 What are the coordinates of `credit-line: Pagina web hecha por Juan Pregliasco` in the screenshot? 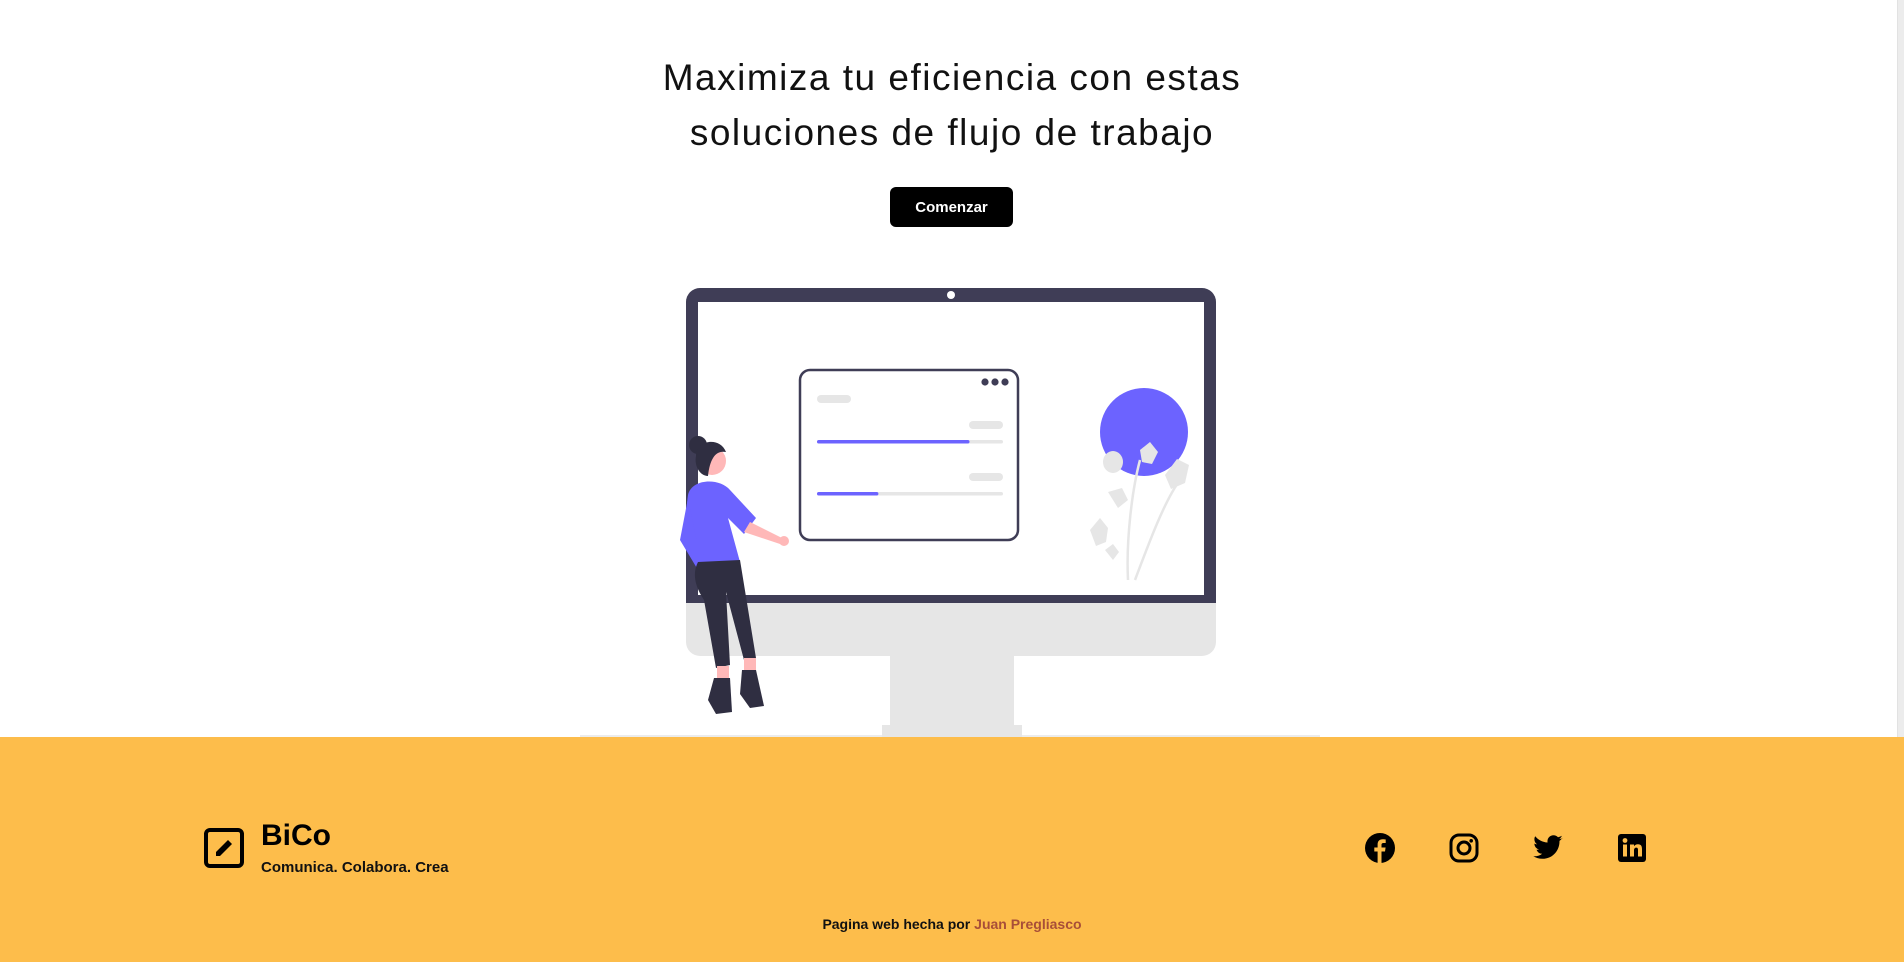 It's located at (952, 924).